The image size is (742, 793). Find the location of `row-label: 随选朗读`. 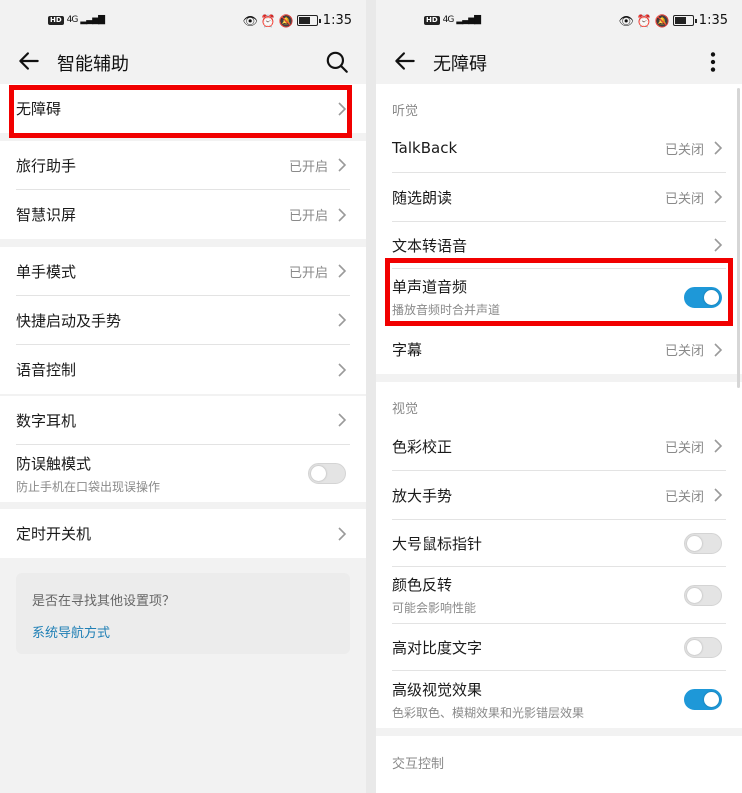

row-label: 随选朗读 is located at coordinates (422, 197).